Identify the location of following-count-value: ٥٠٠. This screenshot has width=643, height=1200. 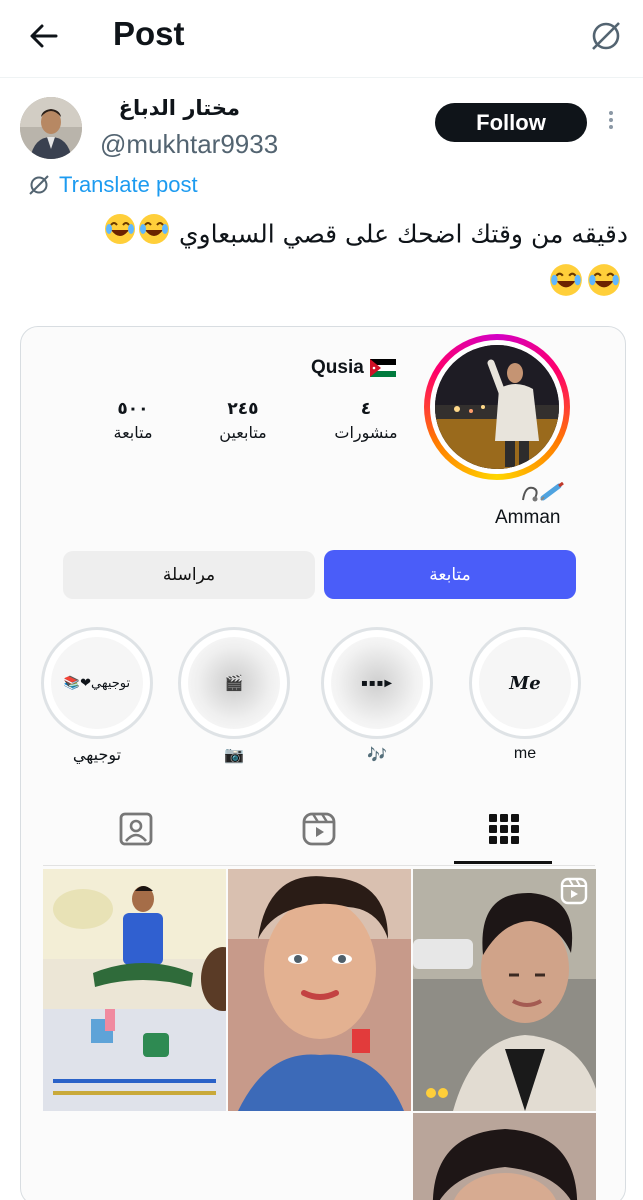
(133, 409).